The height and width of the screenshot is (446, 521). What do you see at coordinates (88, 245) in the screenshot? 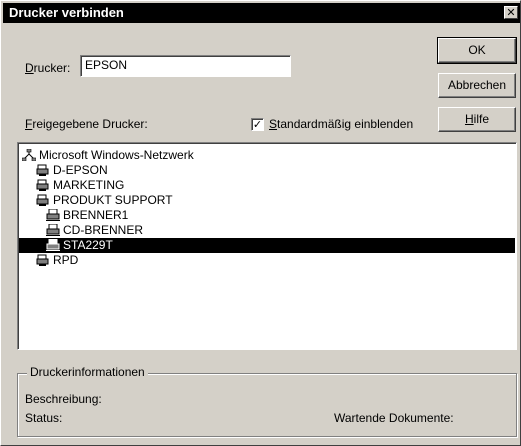
I see `tree-item-label: STA229T` at bounding box center [88, 245].